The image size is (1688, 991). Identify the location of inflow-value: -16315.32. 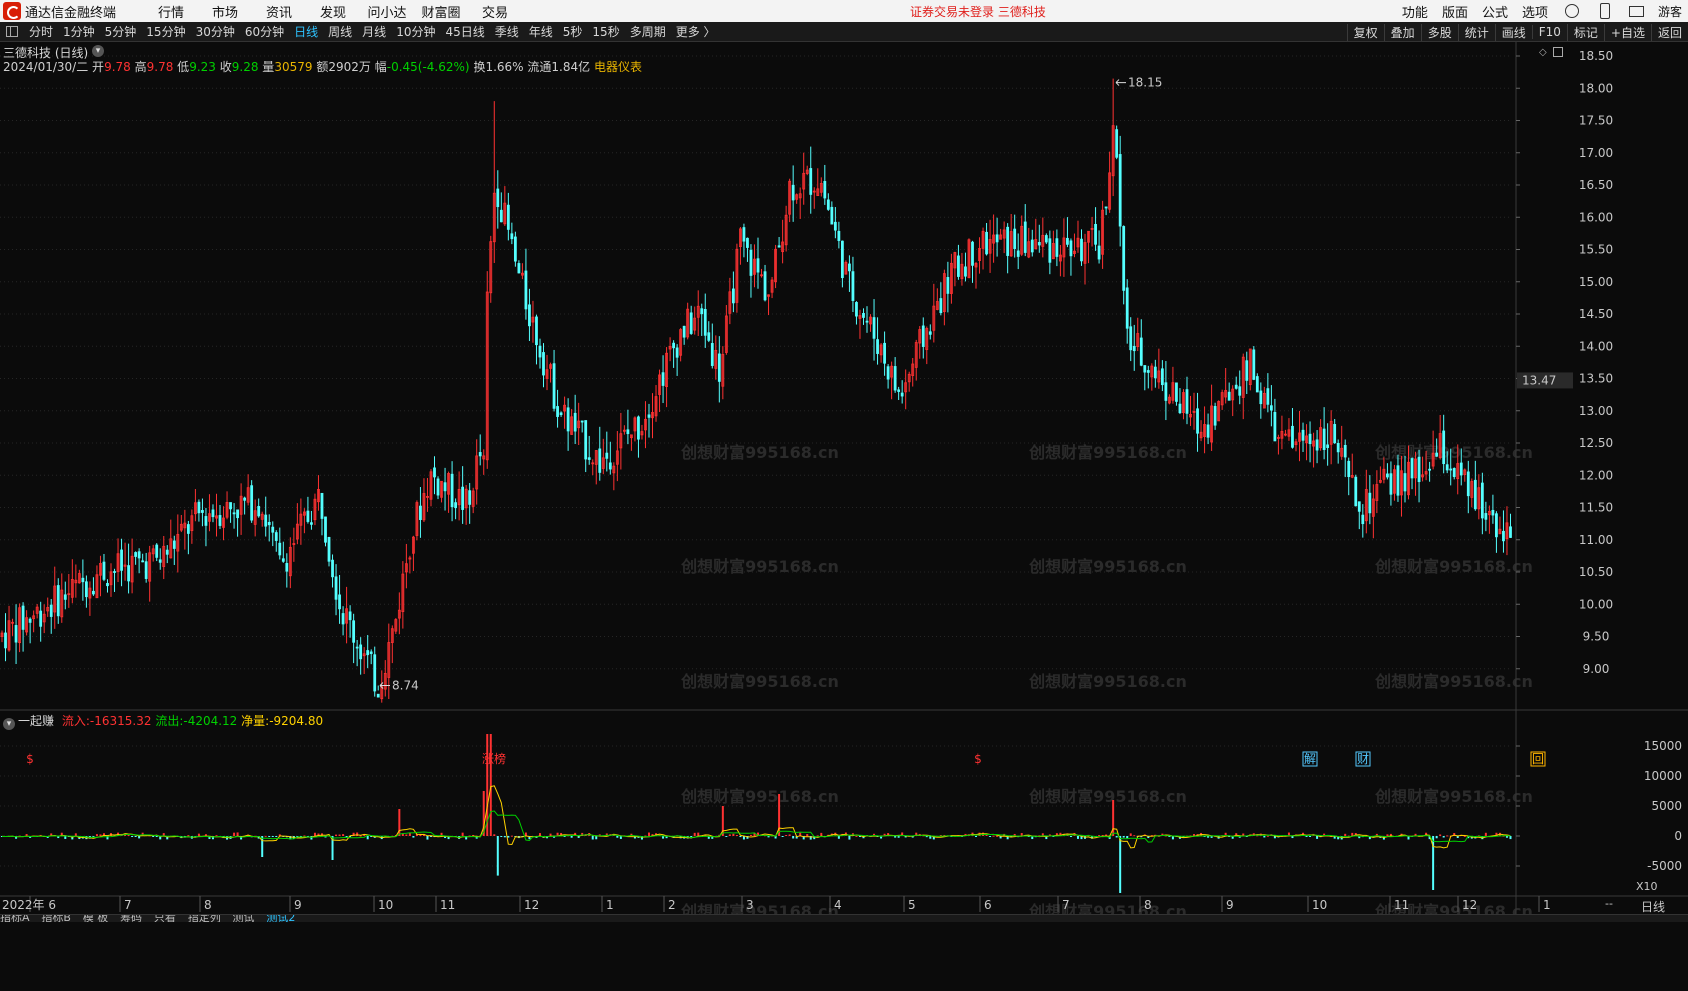
(120, 721).